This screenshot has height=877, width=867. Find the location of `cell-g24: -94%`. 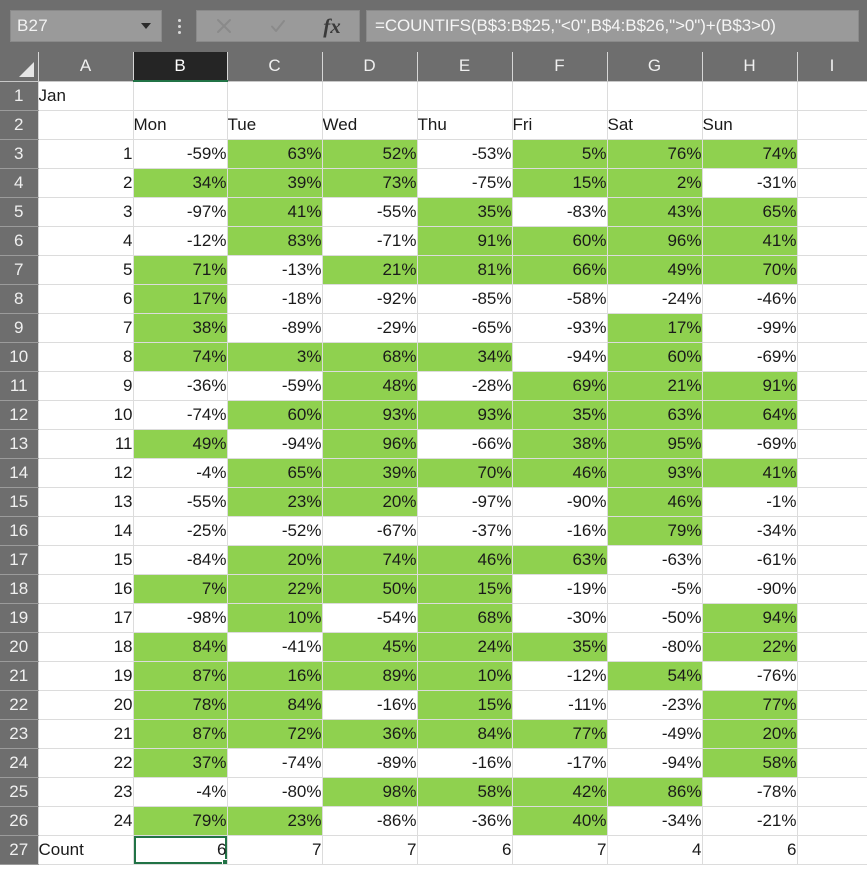

cell-g24: -94% is located at coordinates (655, 763).